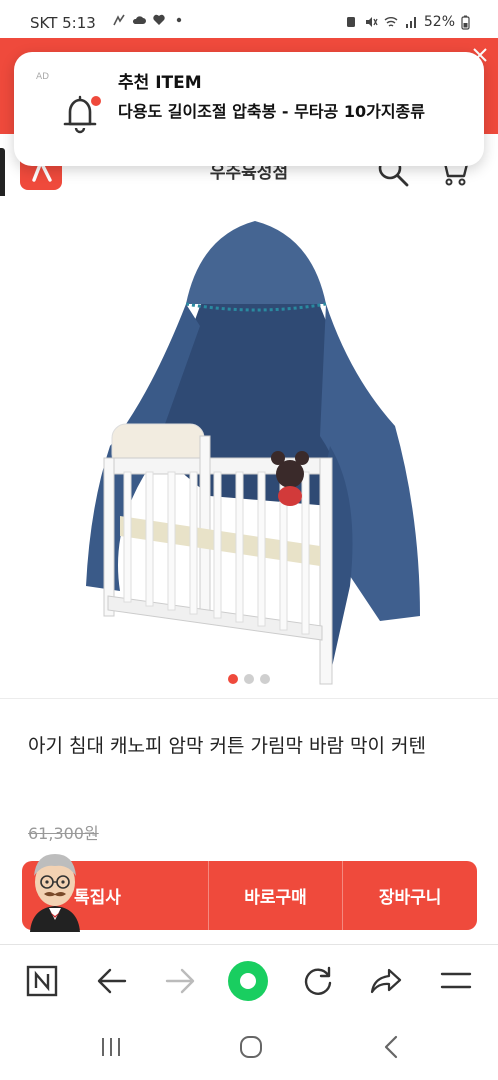 This screenshot has height=1080, width=498. I want to click on status-right: 52%, so click(407, 22).